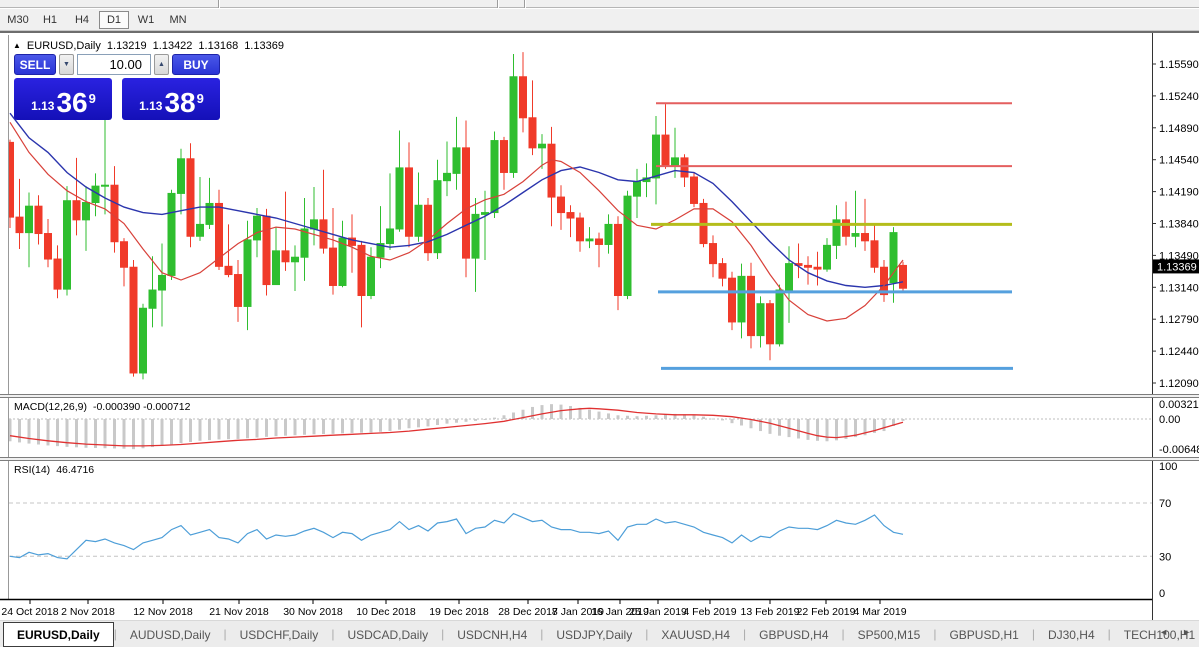 This screenshot has width=1199, height=647. I want to click on chart-tab-usdjpy-daily: USDJPY,Daily, so click(594, 635).